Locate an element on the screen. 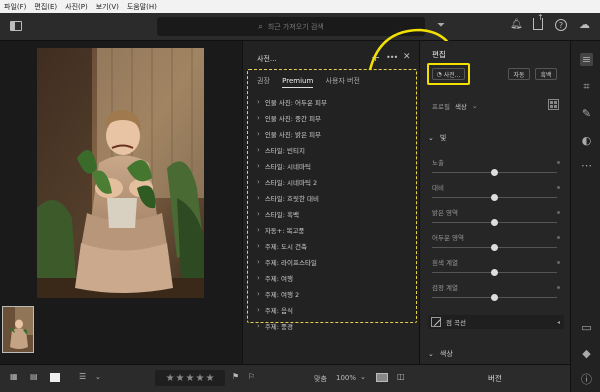  search-icon: ⌕ is located at coordinates (260, 26).